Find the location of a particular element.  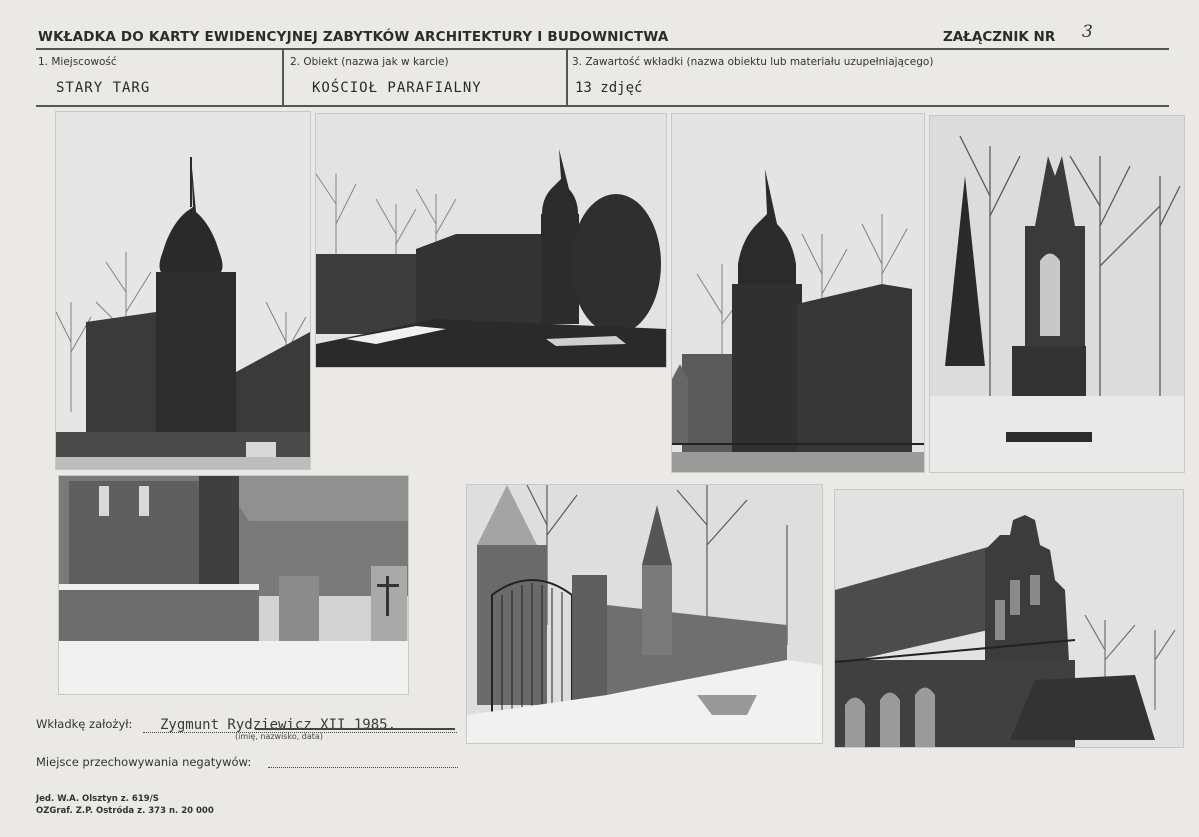

photo-church-trees is located at coordinates (798, 293).